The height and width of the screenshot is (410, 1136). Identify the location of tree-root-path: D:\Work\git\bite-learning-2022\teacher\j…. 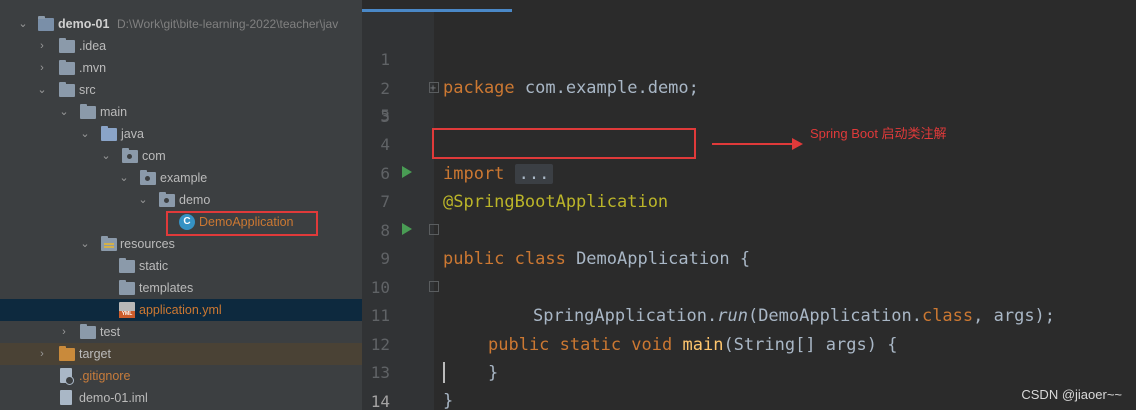
(228, 24).